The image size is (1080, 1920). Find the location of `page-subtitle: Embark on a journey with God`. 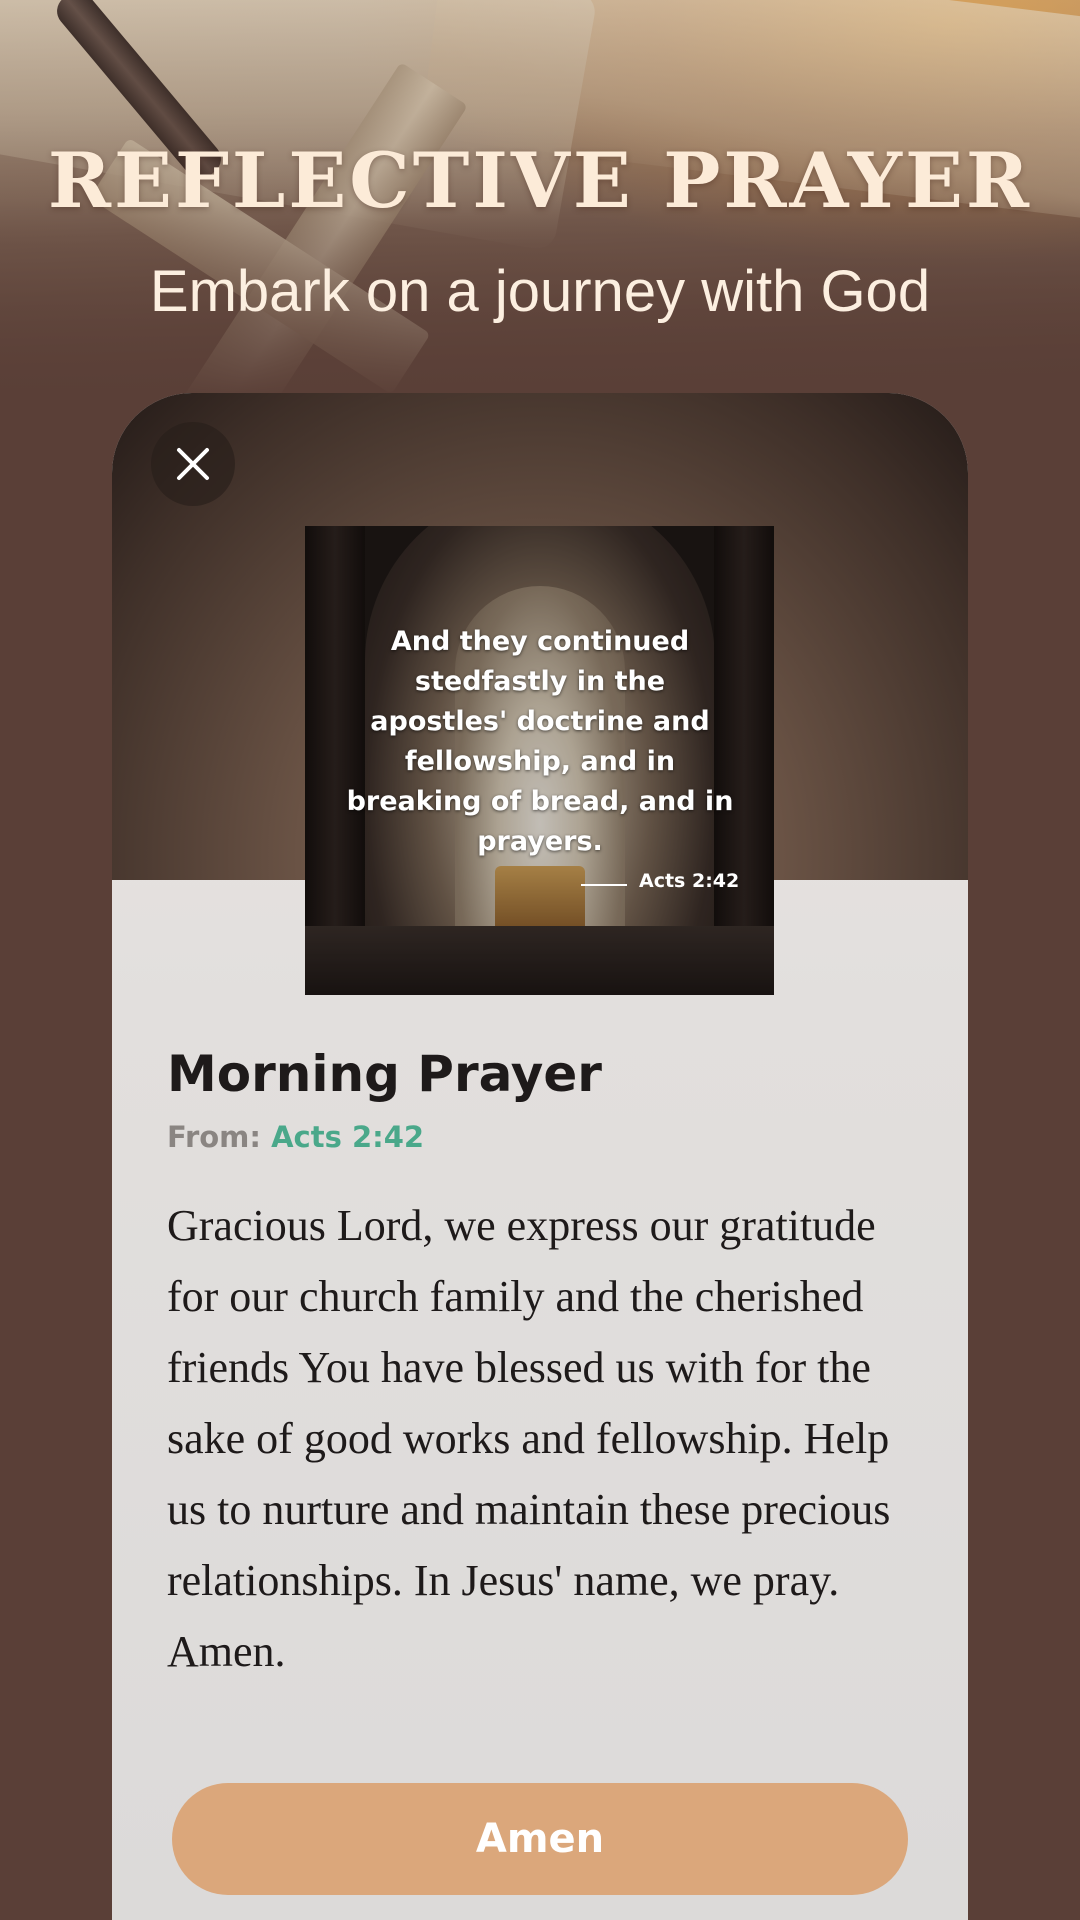

page-subtitle: Embark on a journey with God is located at coordinates (540, 291).